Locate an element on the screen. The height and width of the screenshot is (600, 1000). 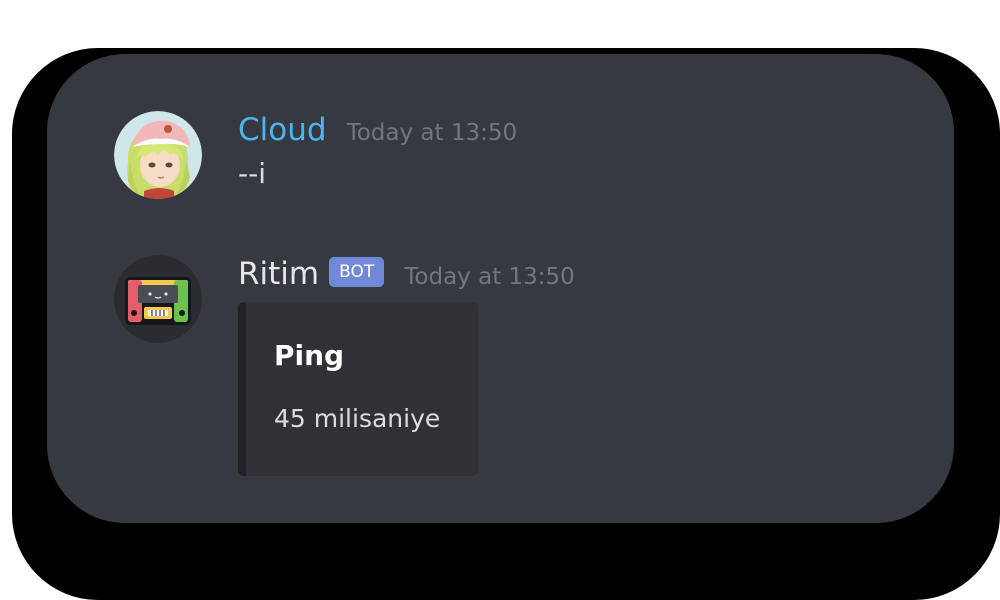
message-header: Cloud Today at 13:50 is located at coordinates (377, 130).